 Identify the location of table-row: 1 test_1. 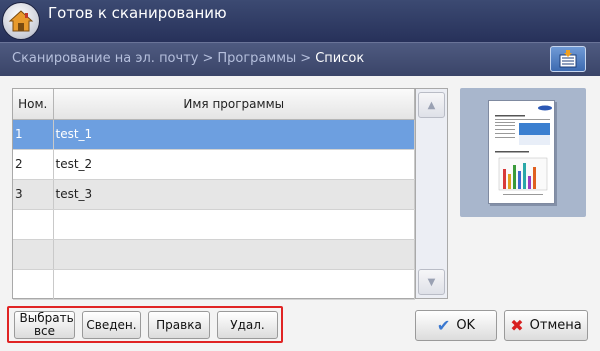
(214, 134).